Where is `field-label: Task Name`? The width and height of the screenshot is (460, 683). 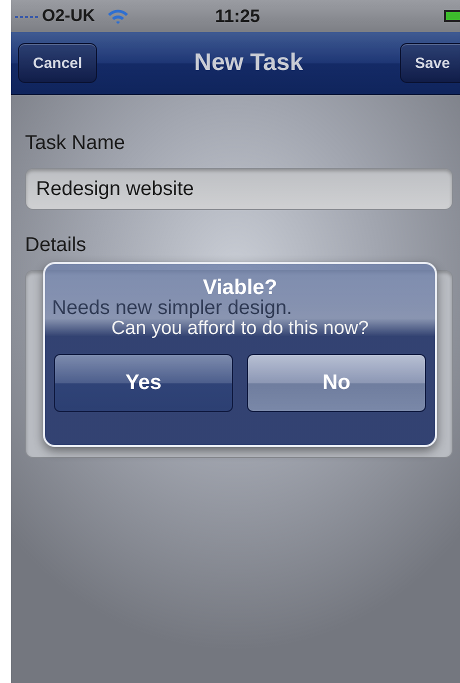 field-label: Task Name is located at coordinates (75, 143).